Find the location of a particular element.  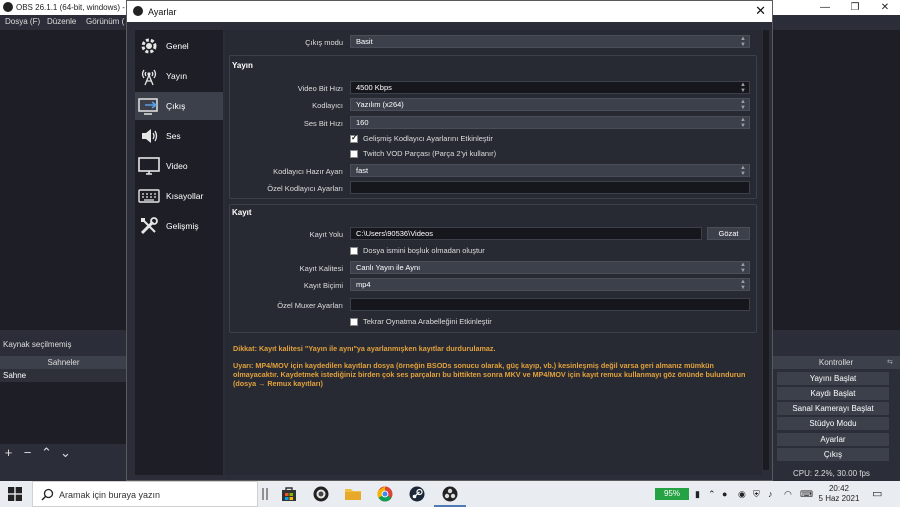

scrollbar-thumb is located at coordinates (766, 250).